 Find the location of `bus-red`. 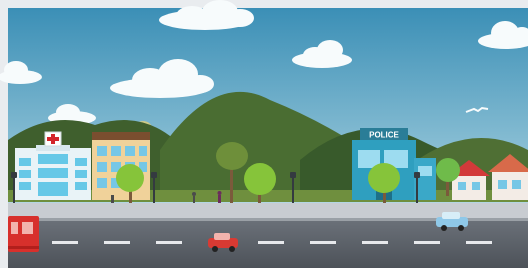

bus-red is located at coordinates (23, 234).